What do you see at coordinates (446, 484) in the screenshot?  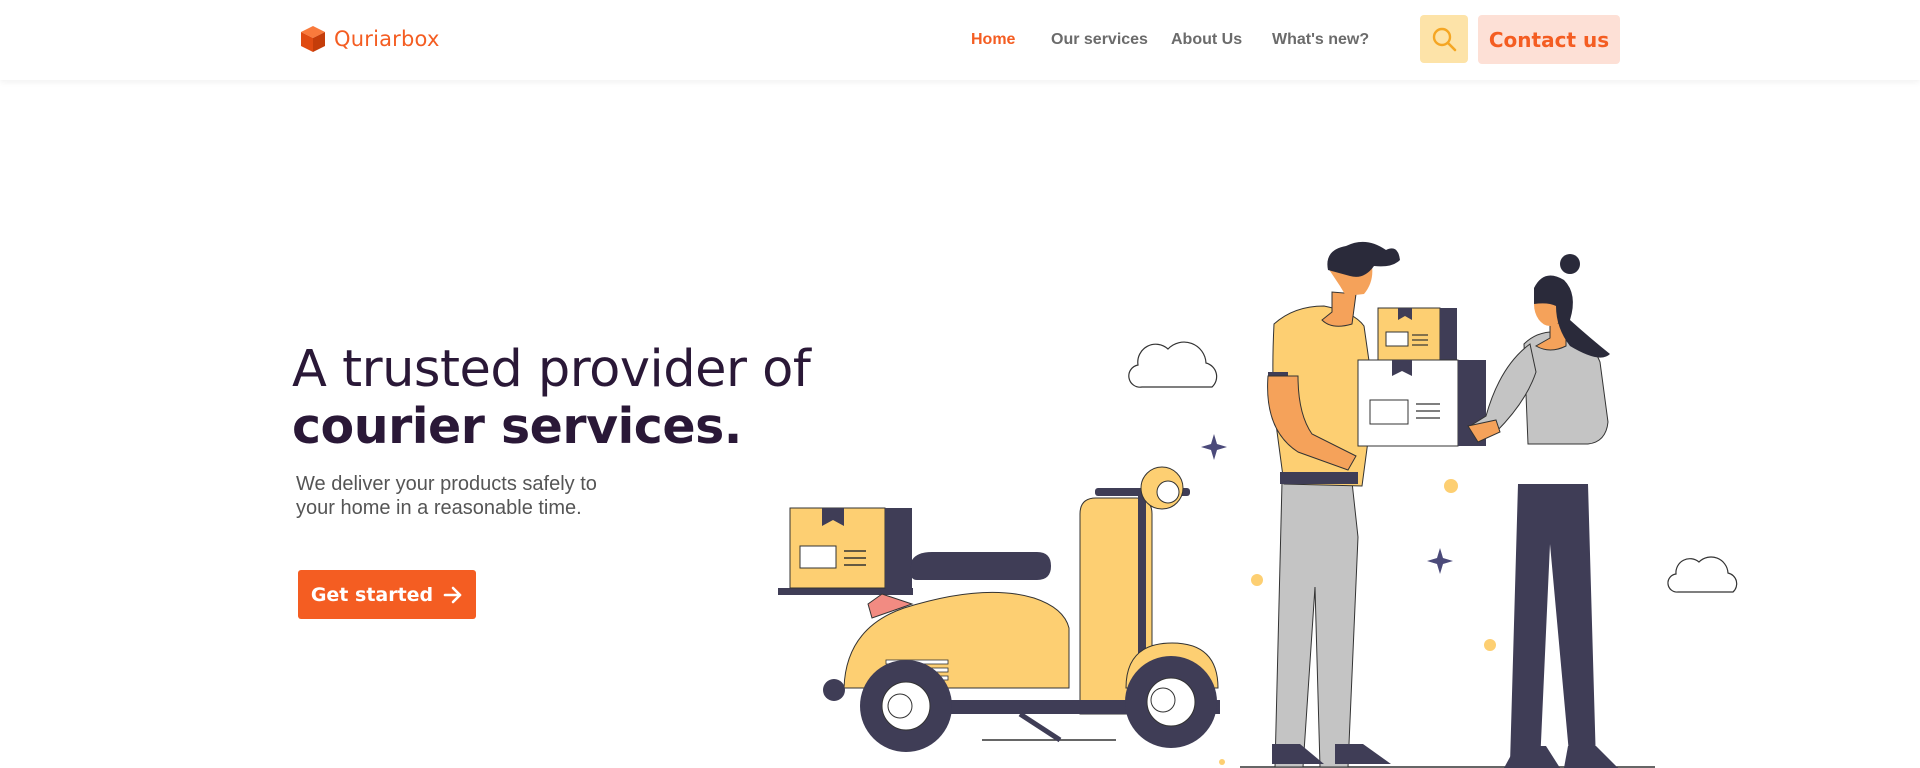 I see `hero-subtitle-line-1: We deliver your products safely to` at bounding box center [446, 484].